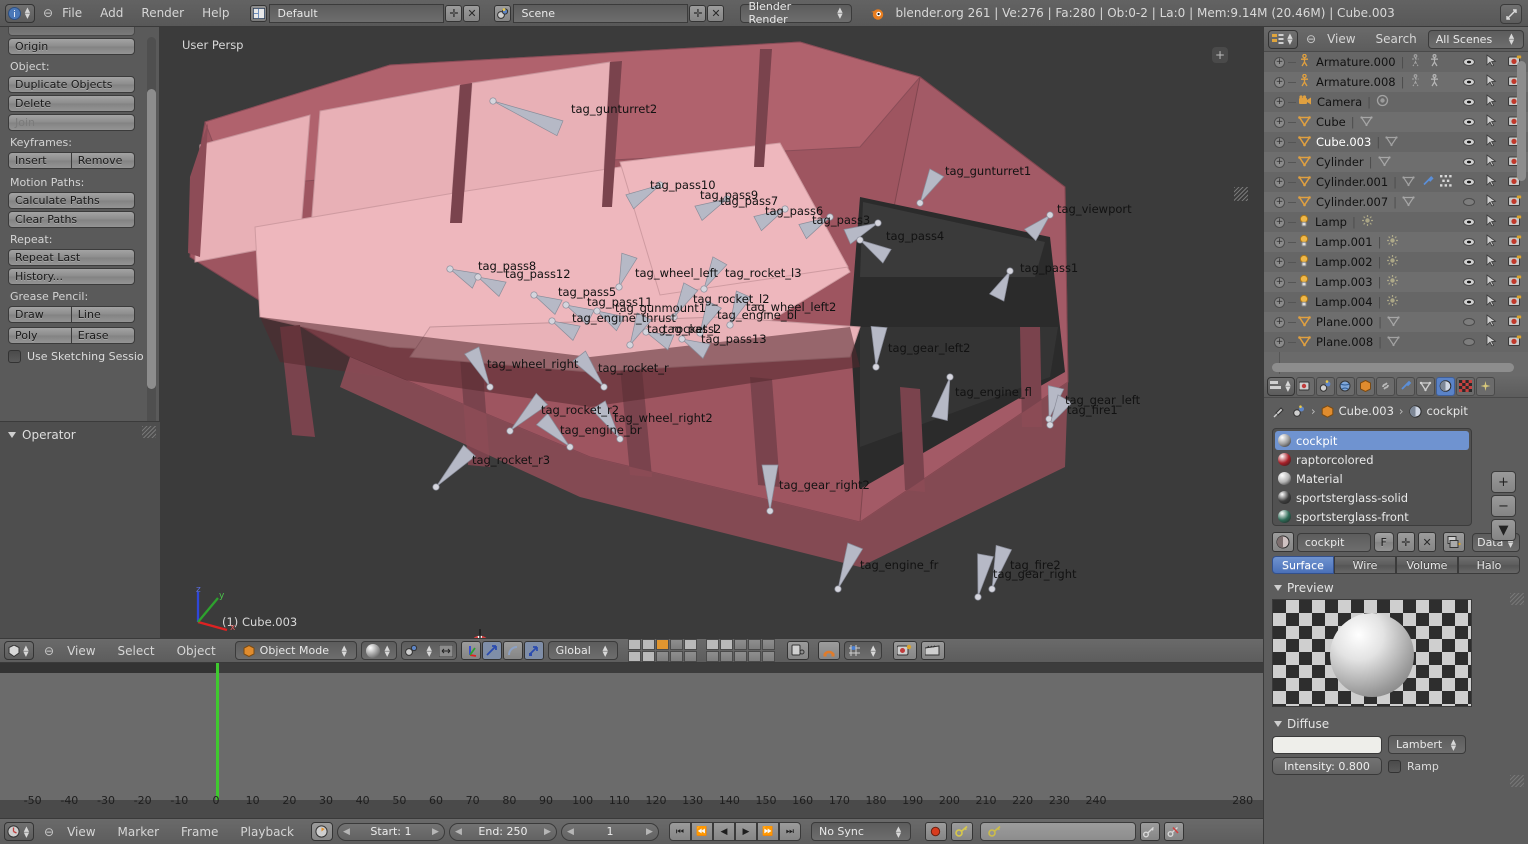 The height and width of the screenshot is (844, 1528). What do you see at coordinates (1327, 766) in the screenshot?
I see `diffuse-intensity-slider: Intensity: 0.800` at bounding box center [1327, 766].